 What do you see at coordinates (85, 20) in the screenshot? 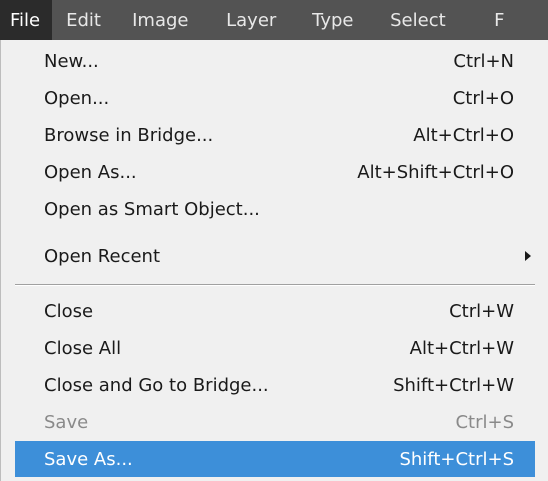
I see `menu-edit: Edit` at bounding box center [85, 20].